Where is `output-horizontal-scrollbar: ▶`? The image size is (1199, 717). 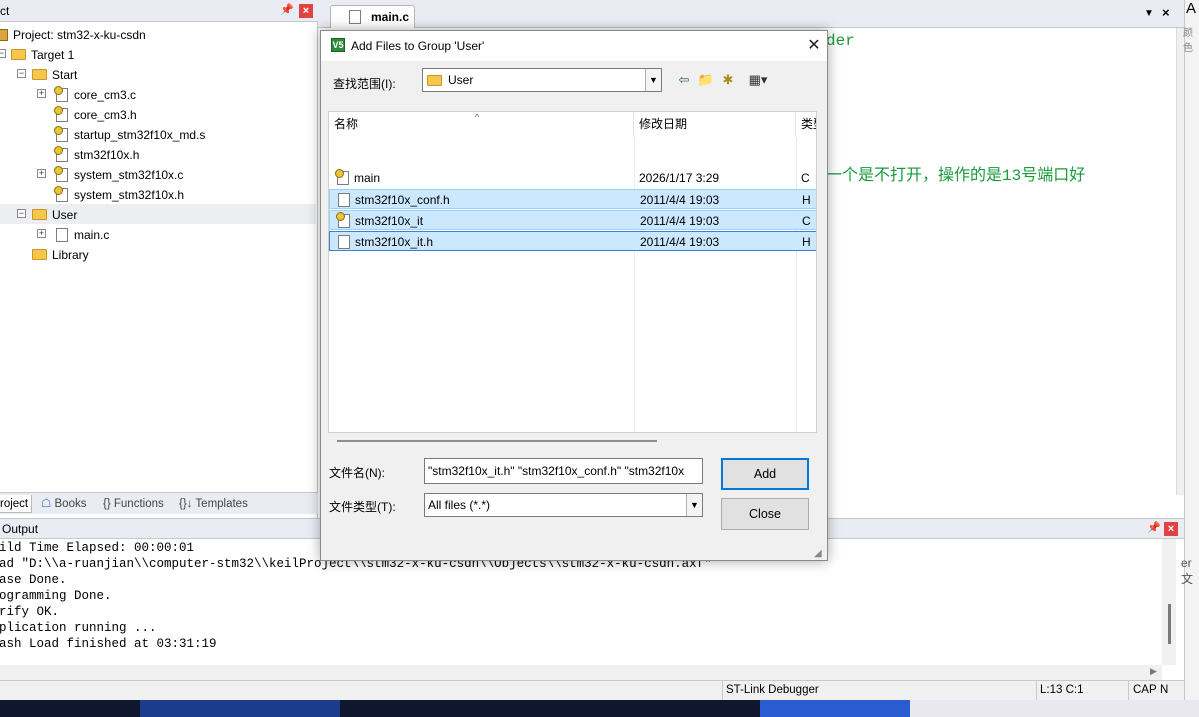 output-horizontal-scrollbar: ▶ is located at coordinates (581, 672).